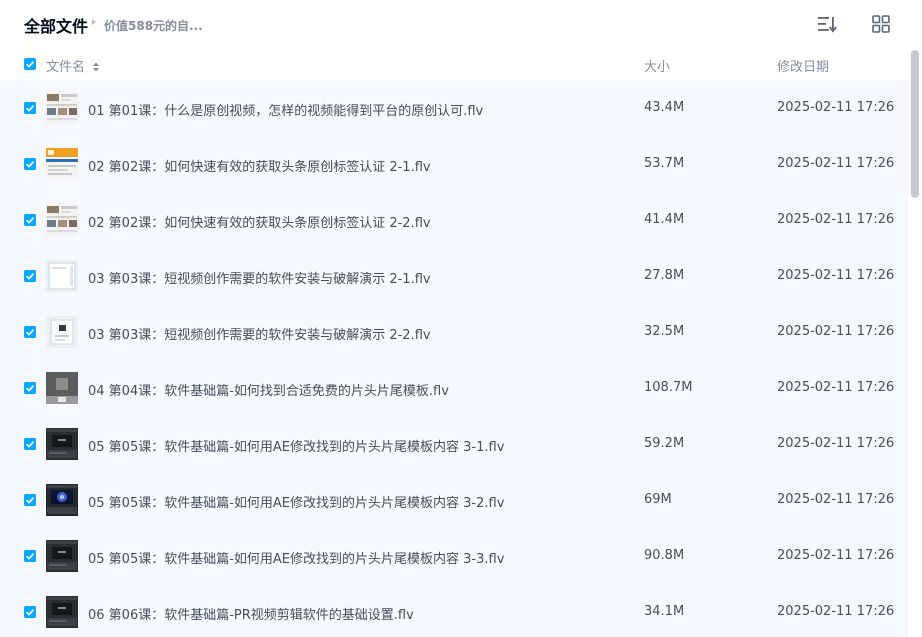  Describe the element at coordinates (259, 277) in the screenshot. I see `file-name: 03 第03课：短视频创作需要的软件安装与破解演示 2-1.flv` at that location.